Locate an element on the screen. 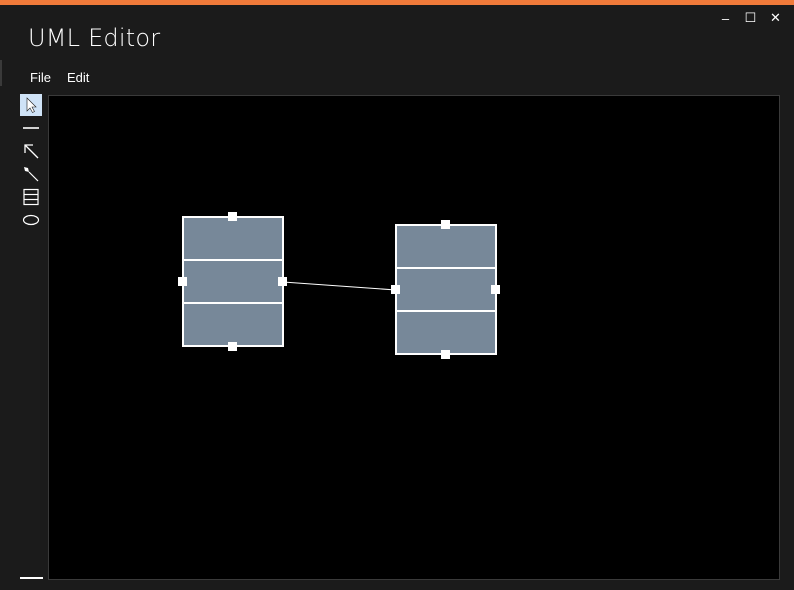  horizontal-line-icon is located at coordinates (31, 128).